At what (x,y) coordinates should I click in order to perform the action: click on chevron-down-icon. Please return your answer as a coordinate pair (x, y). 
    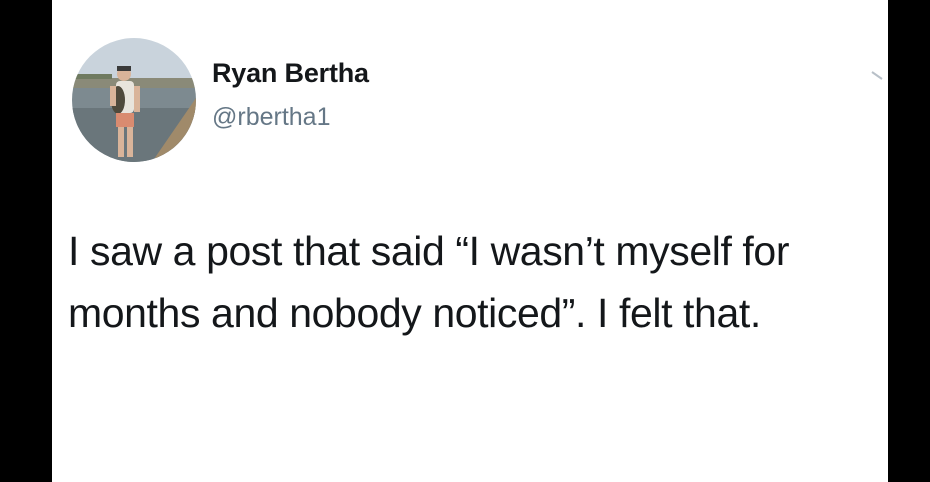
    Looking at the image, I should click on (879, 76).